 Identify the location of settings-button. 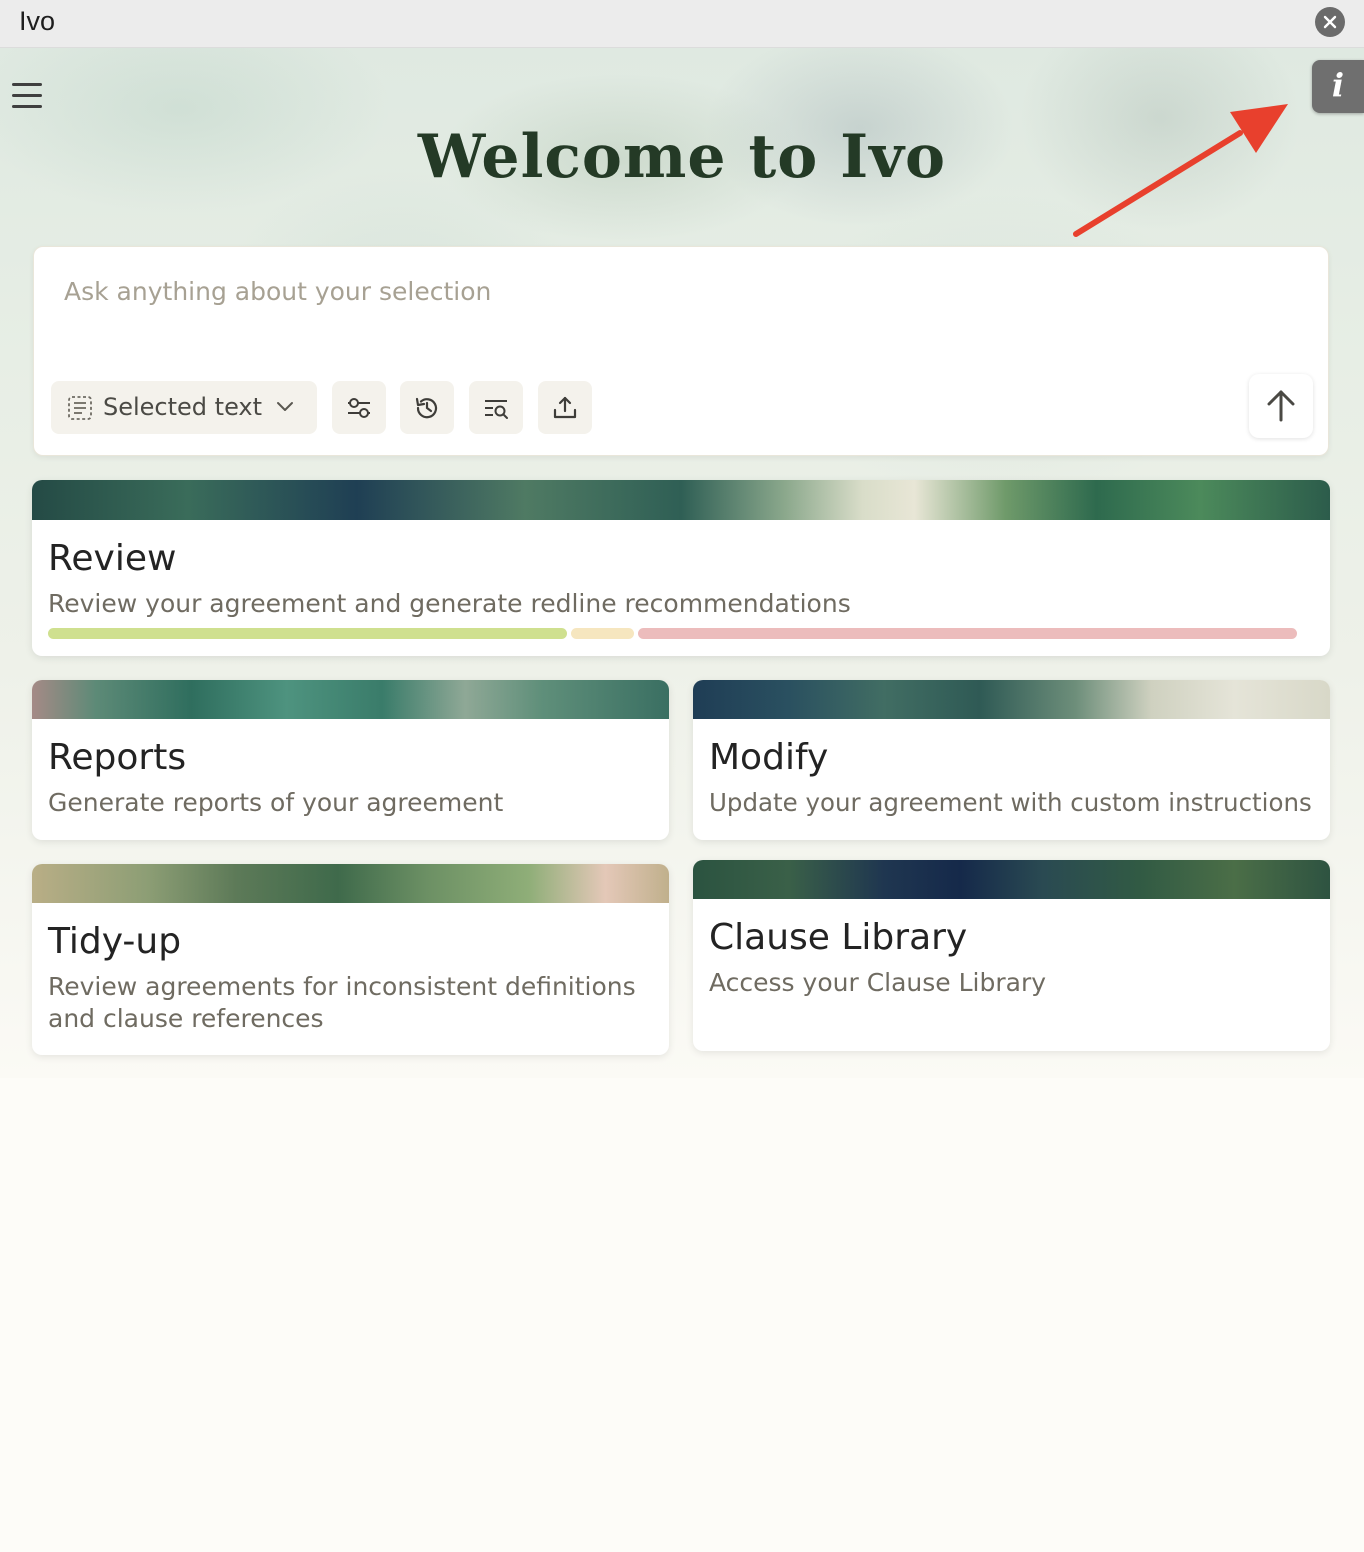
(359, 407).